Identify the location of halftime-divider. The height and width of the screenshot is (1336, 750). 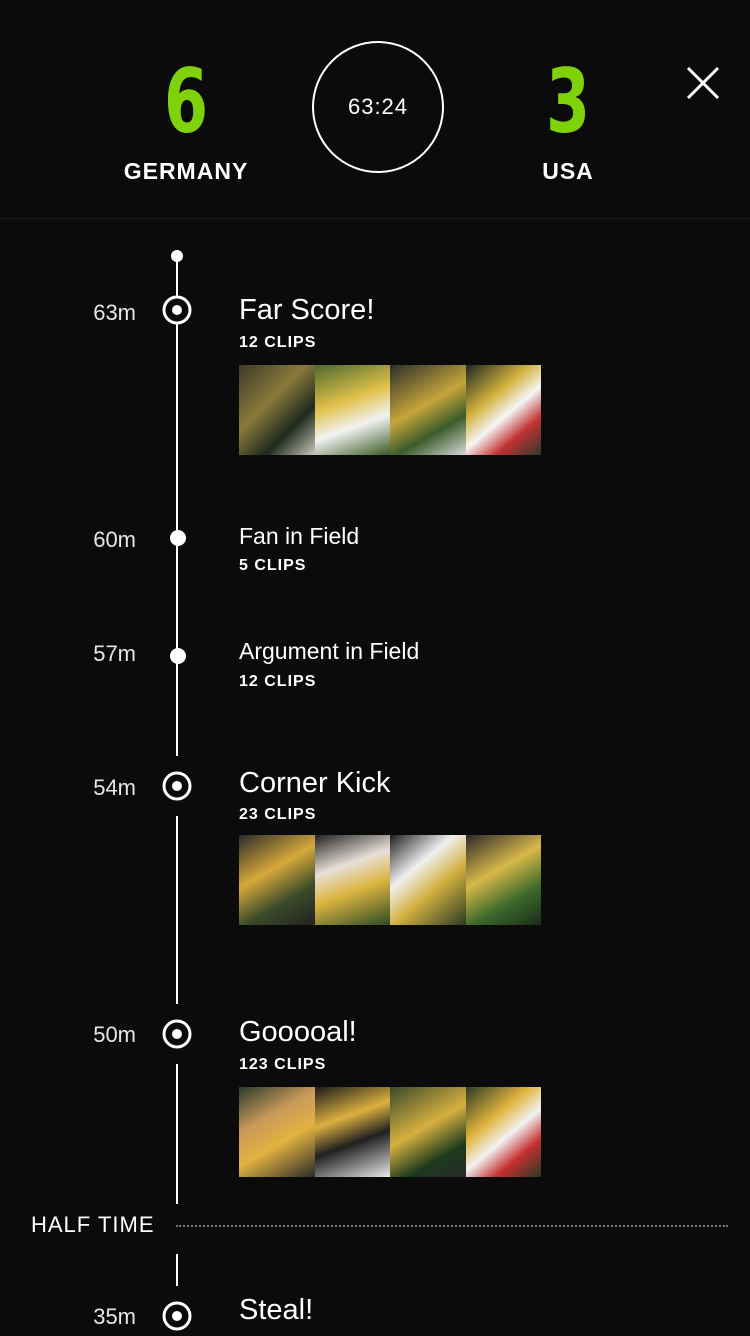
(452, 1226).